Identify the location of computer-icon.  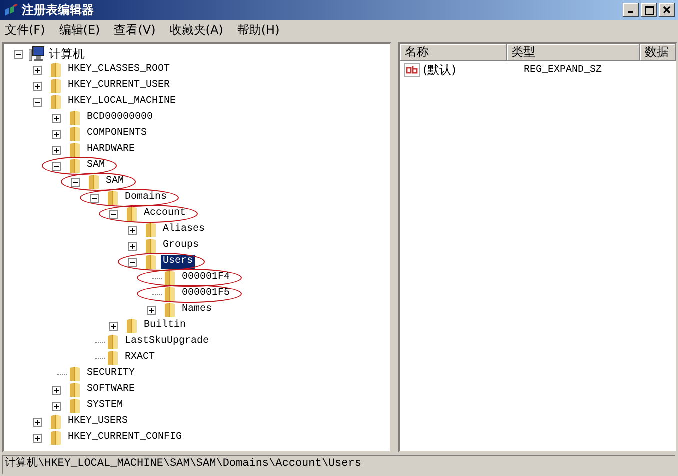
(37, 54).